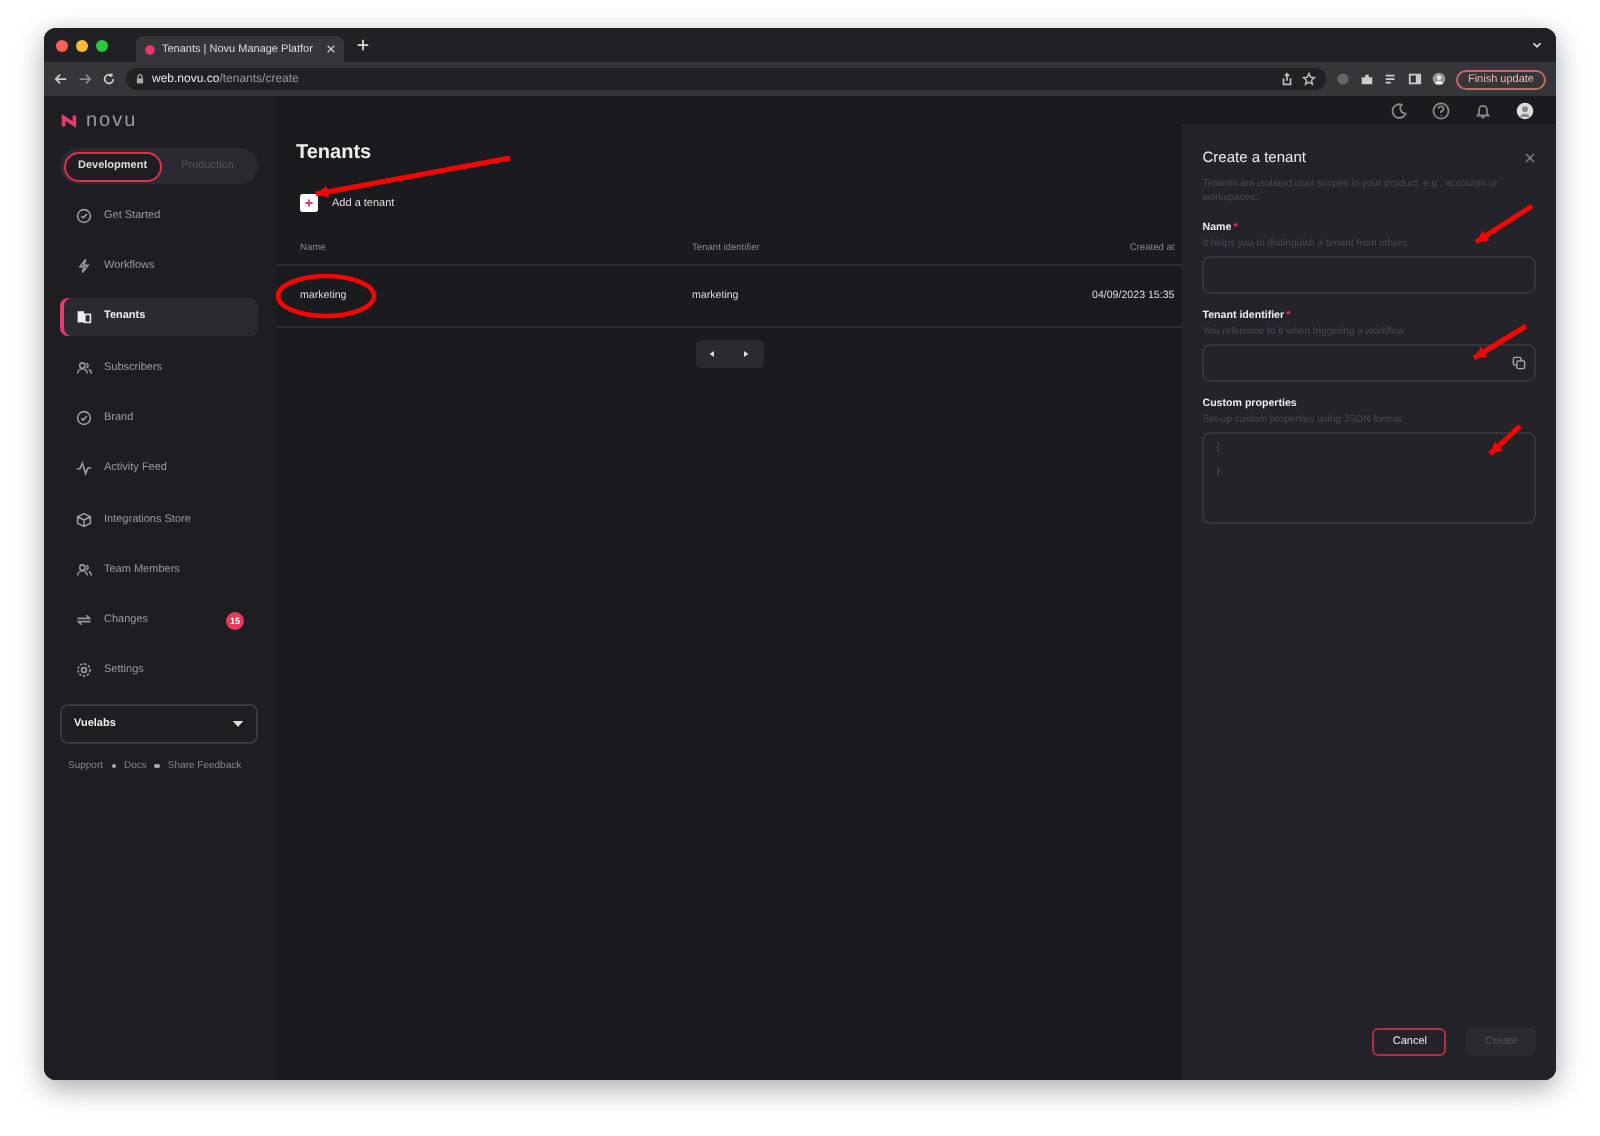  I want to click on copy-icon, so click(1519, 363).